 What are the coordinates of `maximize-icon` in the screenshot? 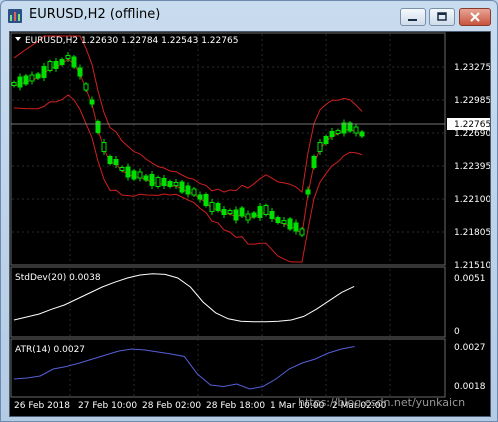 It's located at (442, 16).